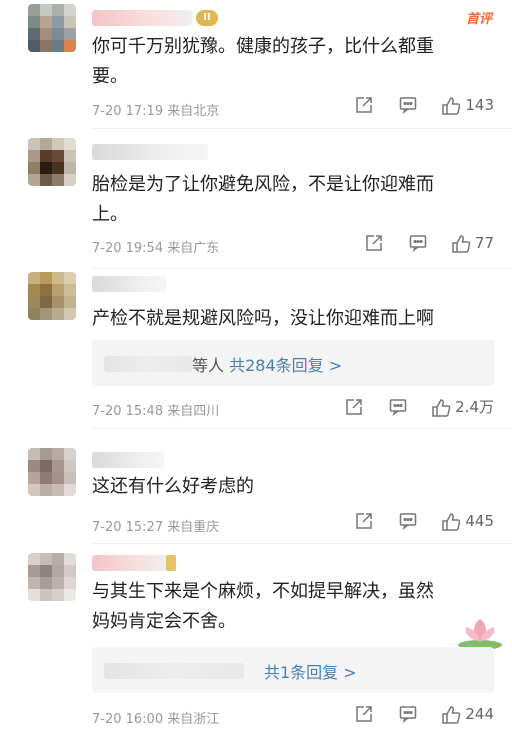 Image resolution: width=512 pixels, height=736 pixels. I want to click on comment-text: 产检不就是规避风险吗，没让你迎难而上啊, so click(292, 319).